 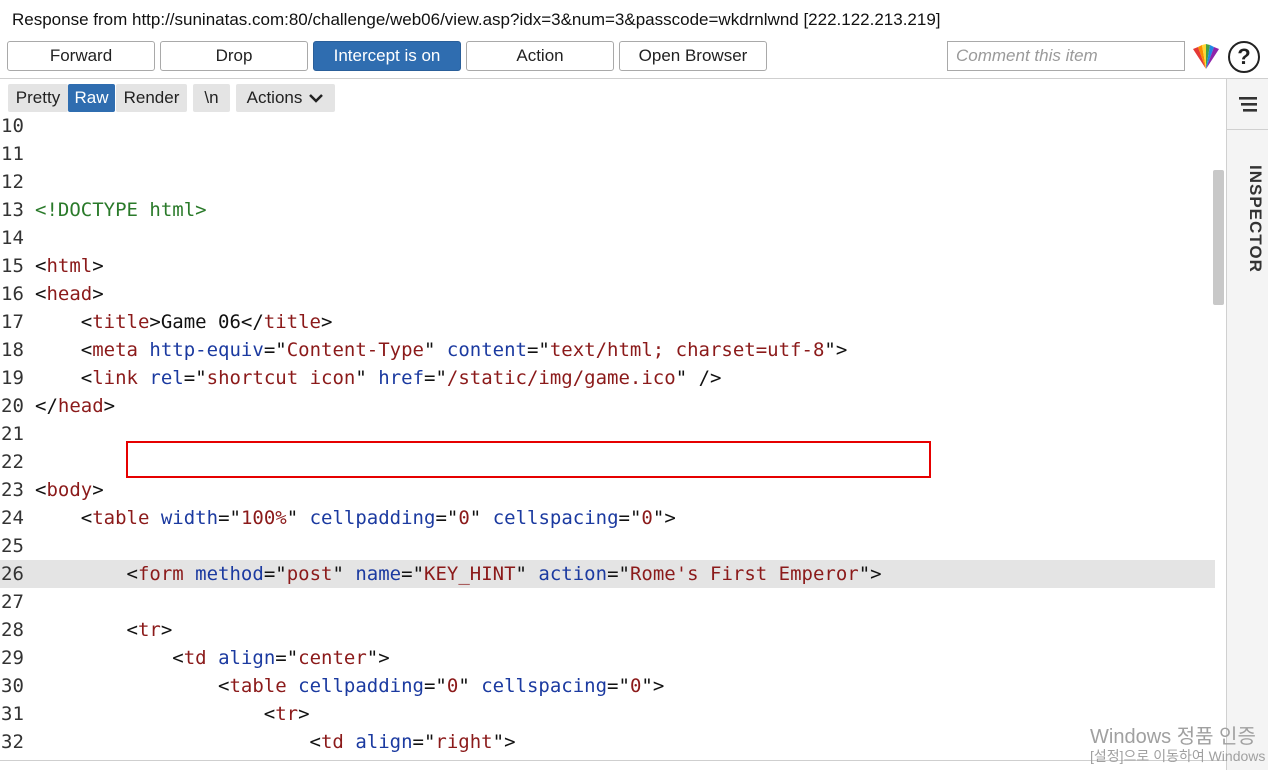 What do you see at coordinates (149, 630) in the screenshot?
I see `code-token: tr` at bounding box center [149, 630].